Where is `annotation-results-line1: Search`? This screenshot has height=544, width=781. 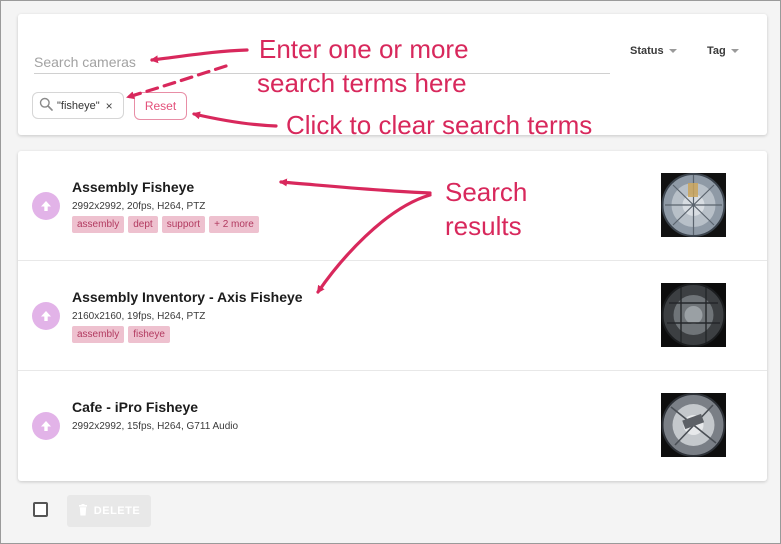 annotation-results-line1: Search is located at coordinates (486, 192).